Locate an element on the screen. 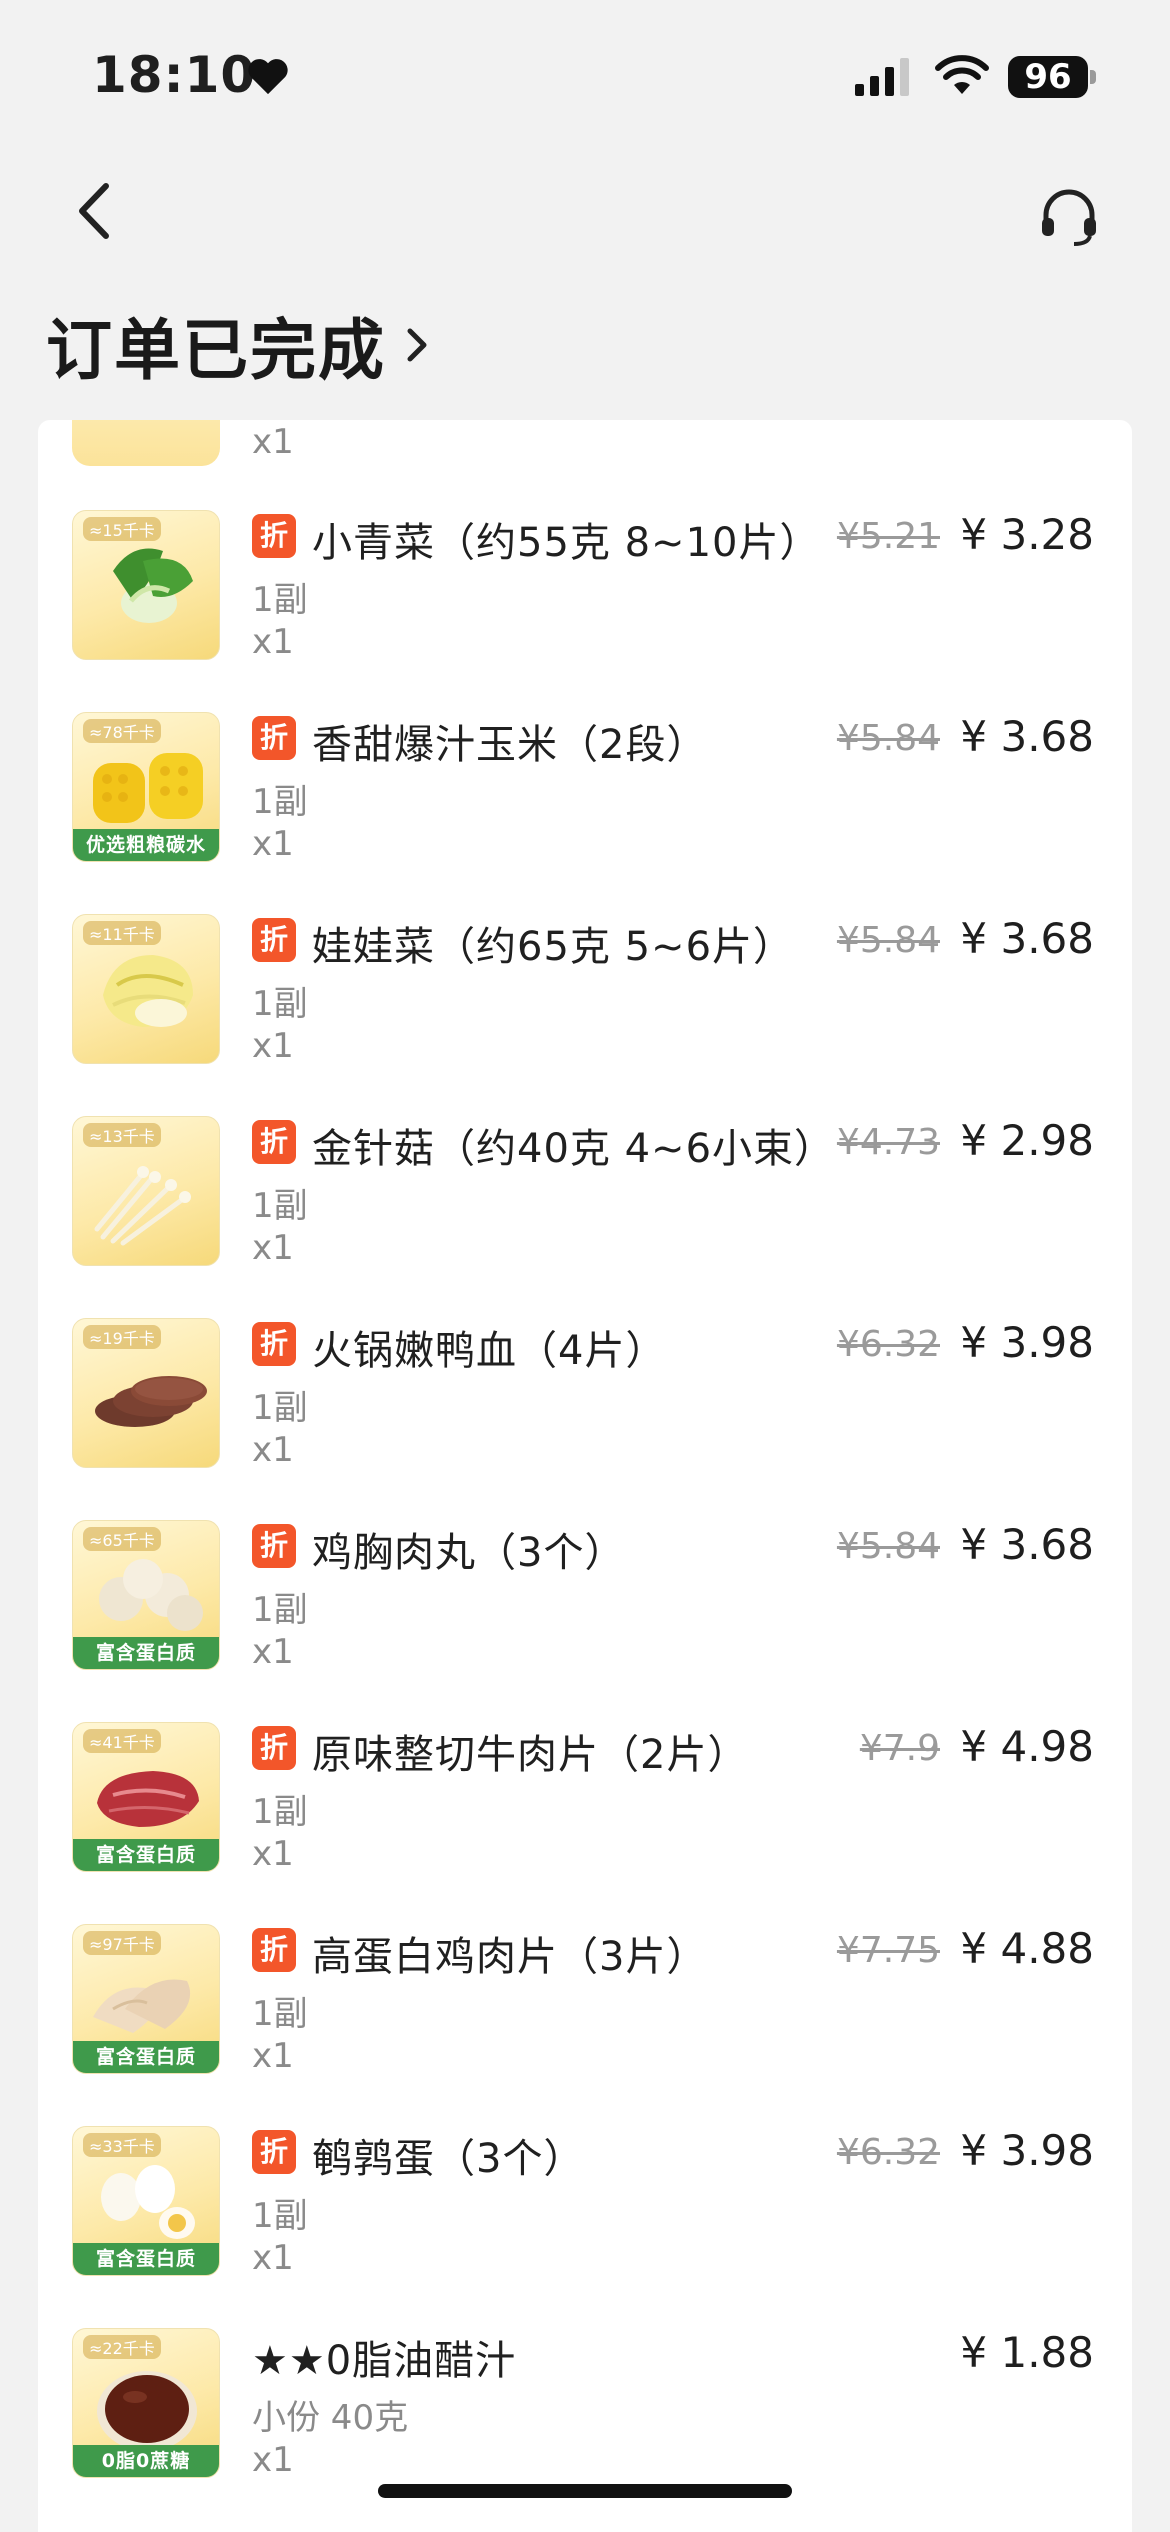 The height and width of the screenshot is (2532, 1170). status-time: 18:10 is located at coordinates (174, 75).